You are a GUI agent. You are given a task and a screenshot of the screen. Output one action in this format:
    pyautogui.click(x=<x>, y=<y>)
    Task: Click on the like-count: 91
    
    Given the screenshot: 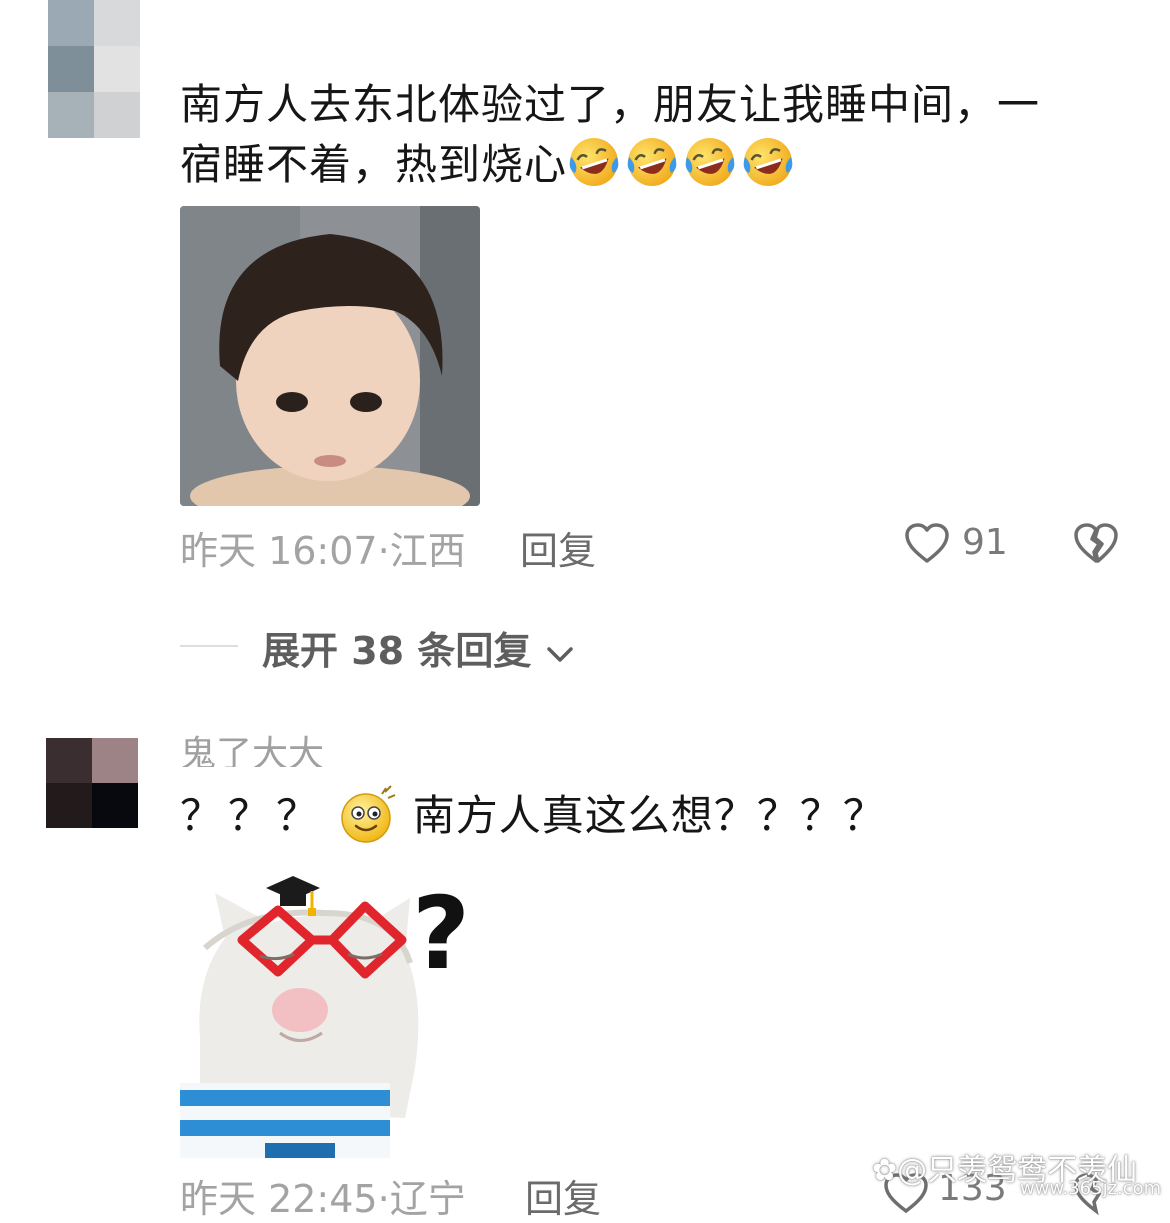 What is the action you would take?
    pyautogui.click(x=985, y=542)
    